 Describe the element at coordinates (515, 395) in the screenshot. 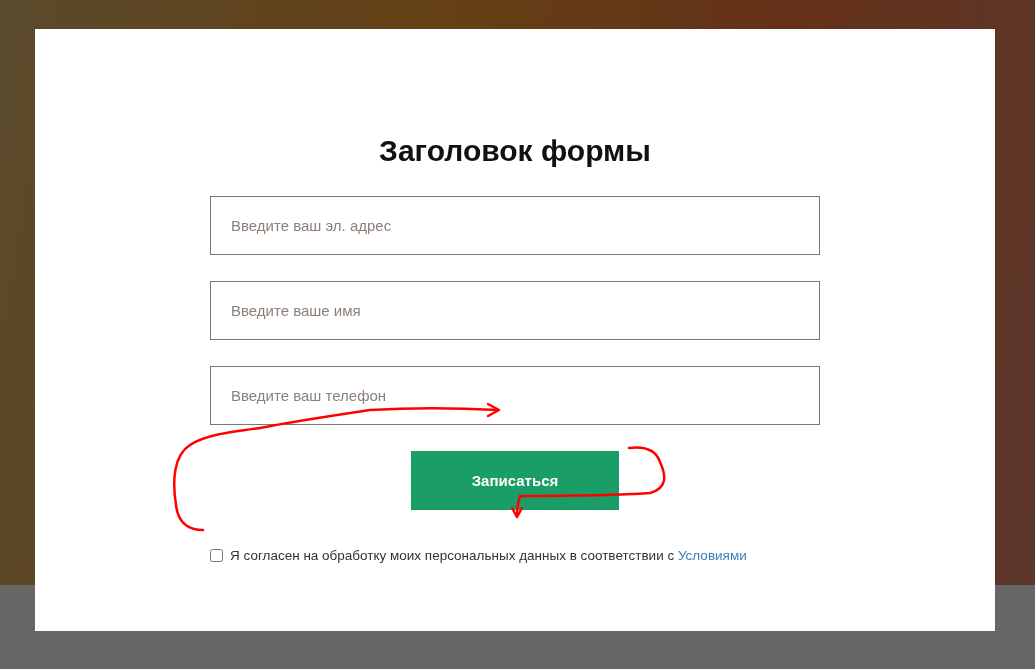

I see `input-field: Введите ваш телефон` at that location.